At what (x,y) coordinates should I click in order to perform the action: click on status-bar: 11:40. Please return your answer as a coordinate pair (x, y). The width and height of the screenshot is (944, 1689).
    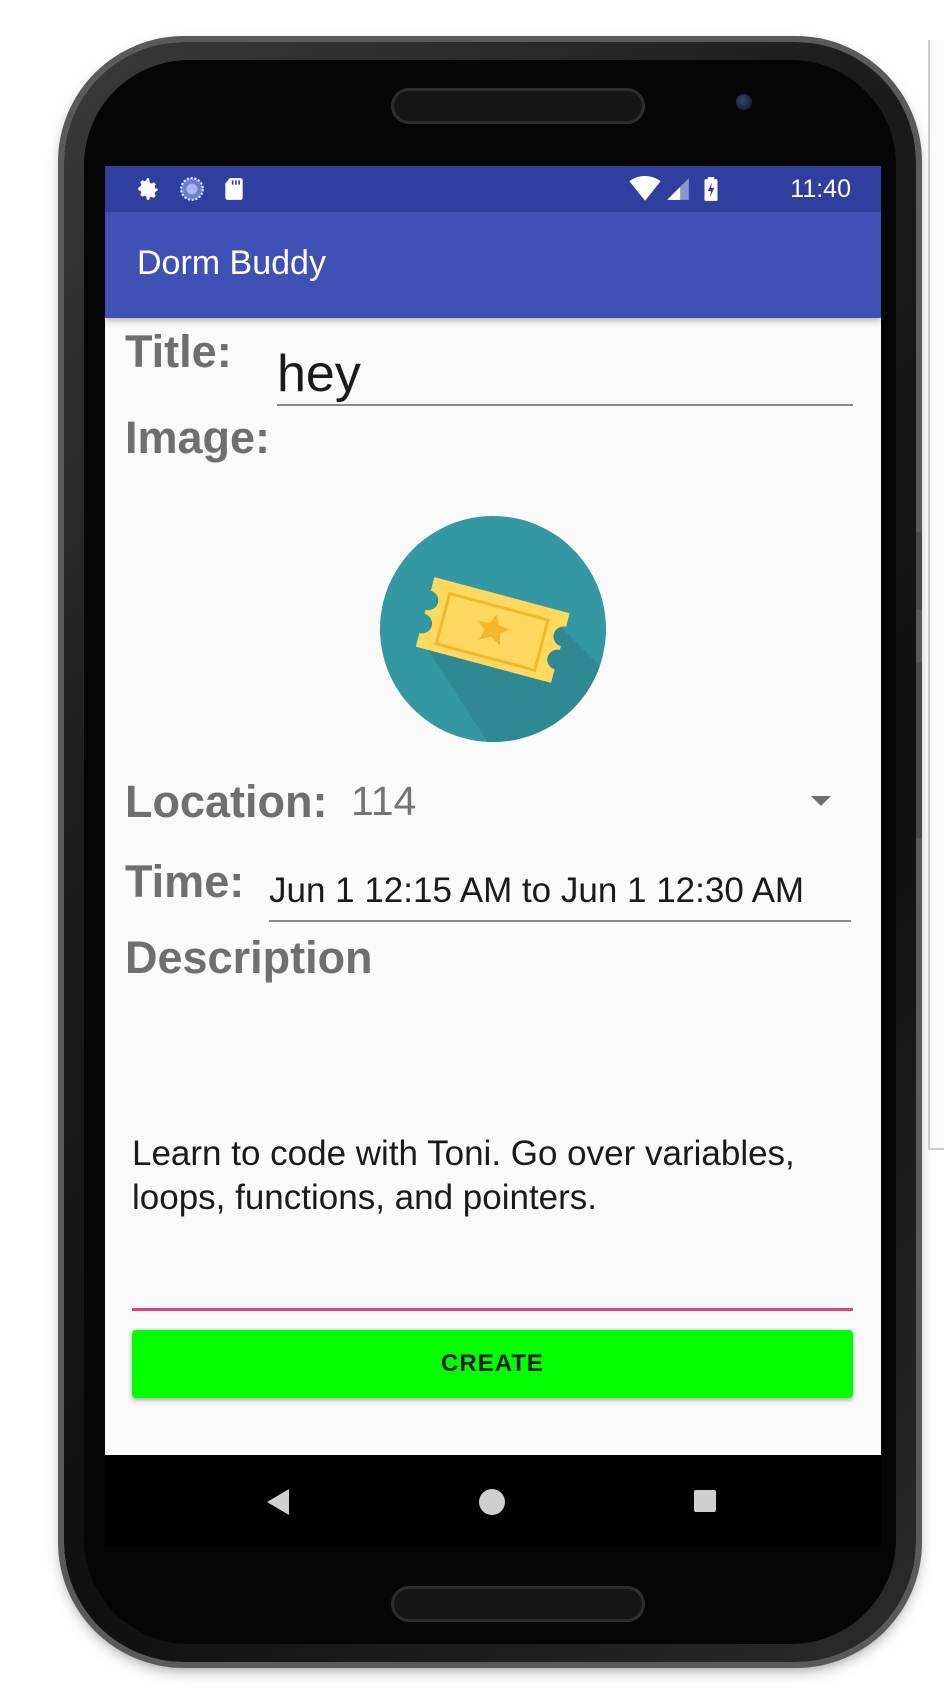
    Looking at the image, I should click on (493, 189).